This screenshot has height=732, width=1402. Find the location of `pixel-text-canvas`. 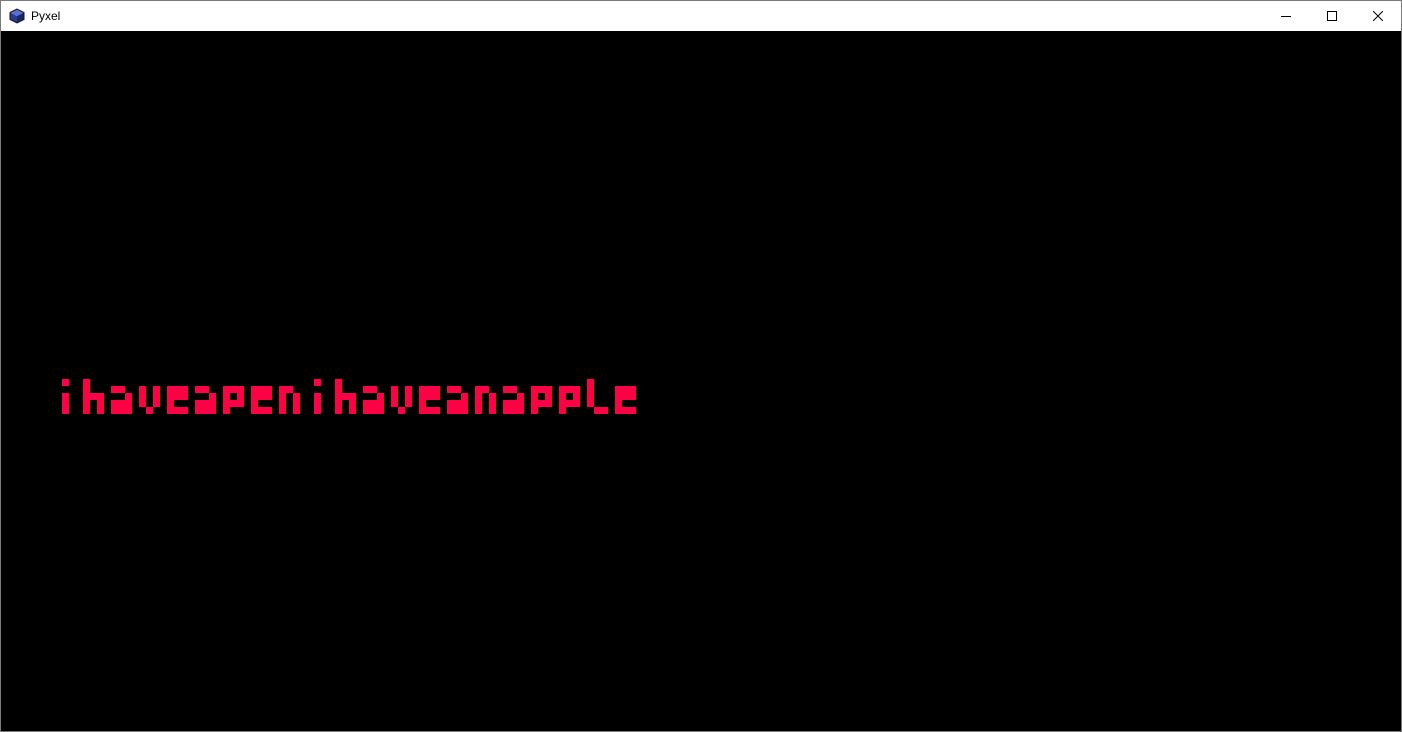

pixel-text-canvas is located at coordinates (349, 396).